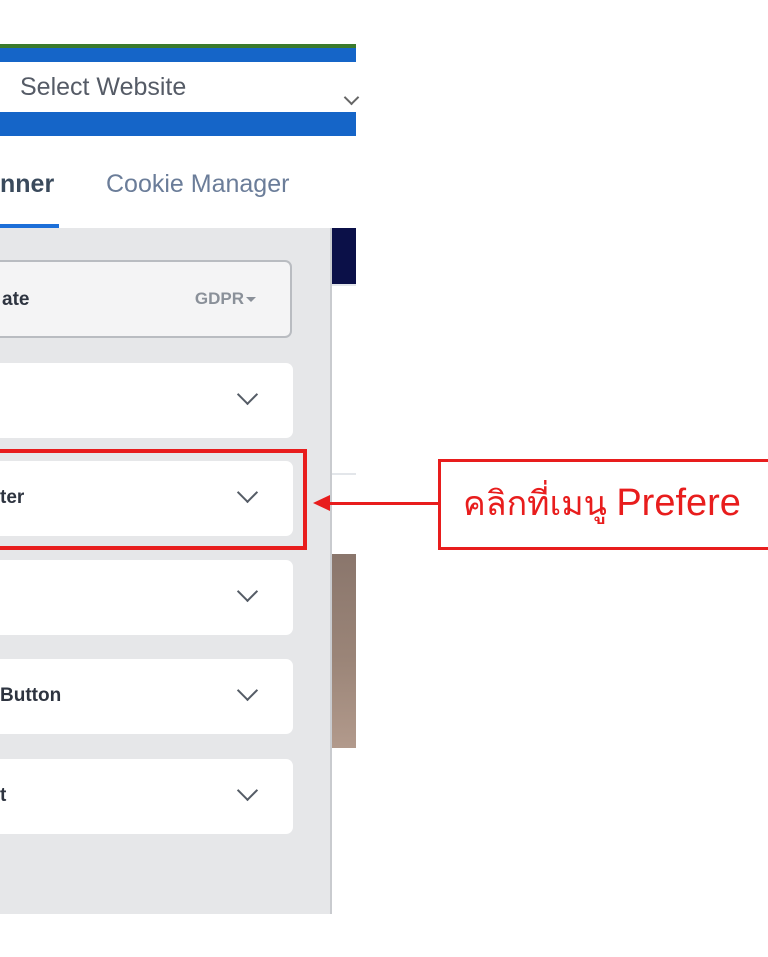 Image resolution: width=768 pixels, height=957 pixels. What do you see at coordinates (3, 795) in the screenshot?
I see `accordion-label: t` at bounding box center [3, 795].